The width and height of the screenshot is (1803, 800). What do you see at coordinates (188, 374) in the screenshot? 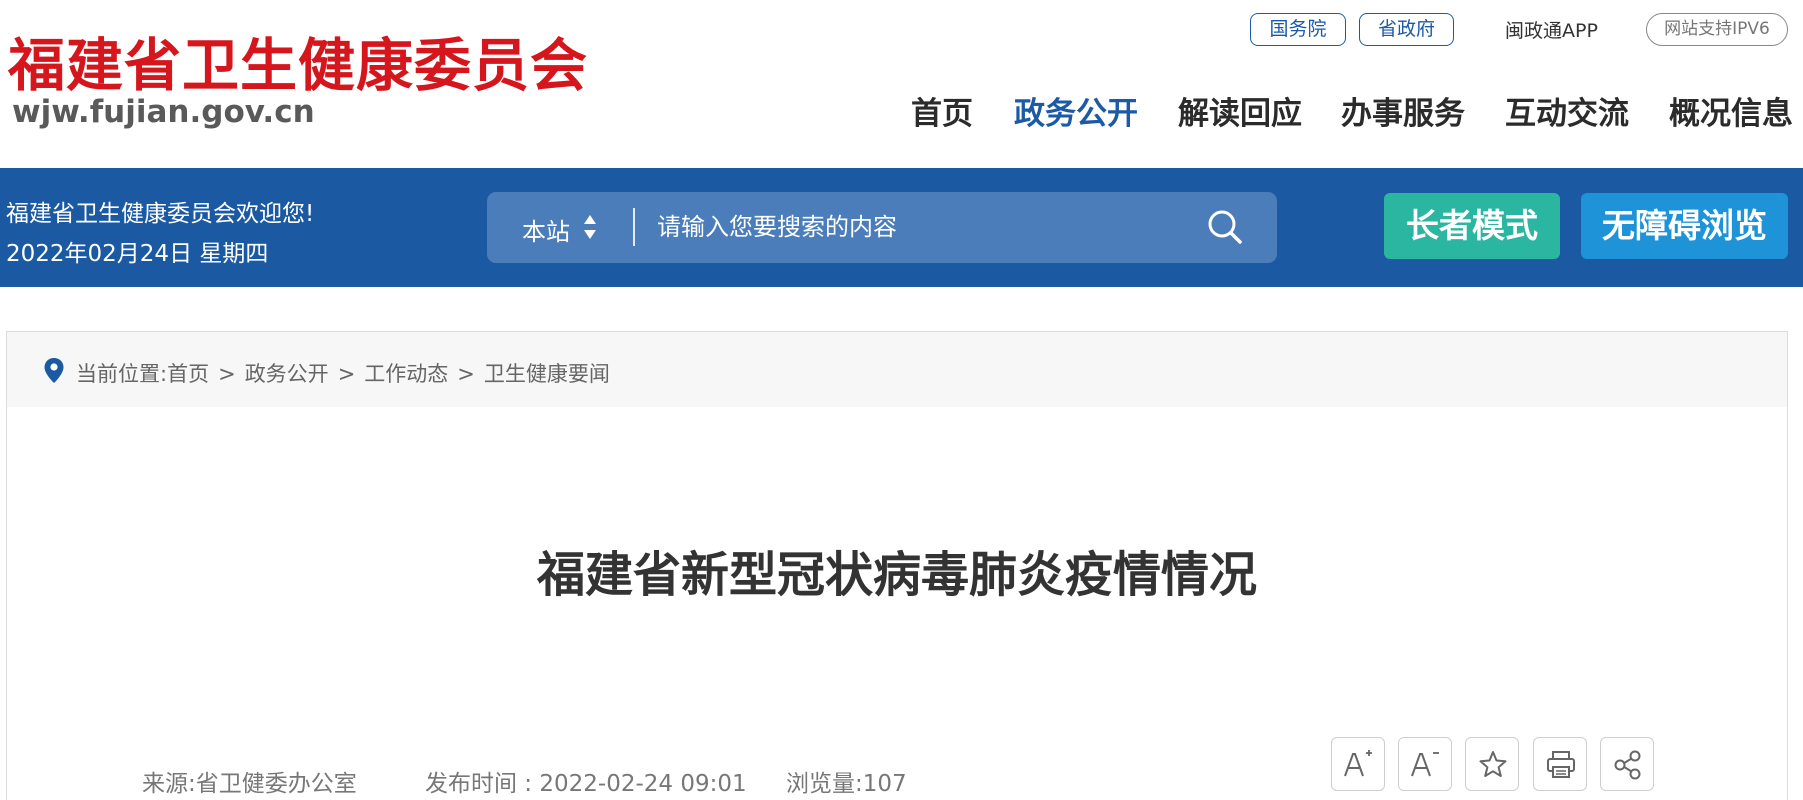
I see `breadcrumb-home: 首页` at bounding box center [188, 374].